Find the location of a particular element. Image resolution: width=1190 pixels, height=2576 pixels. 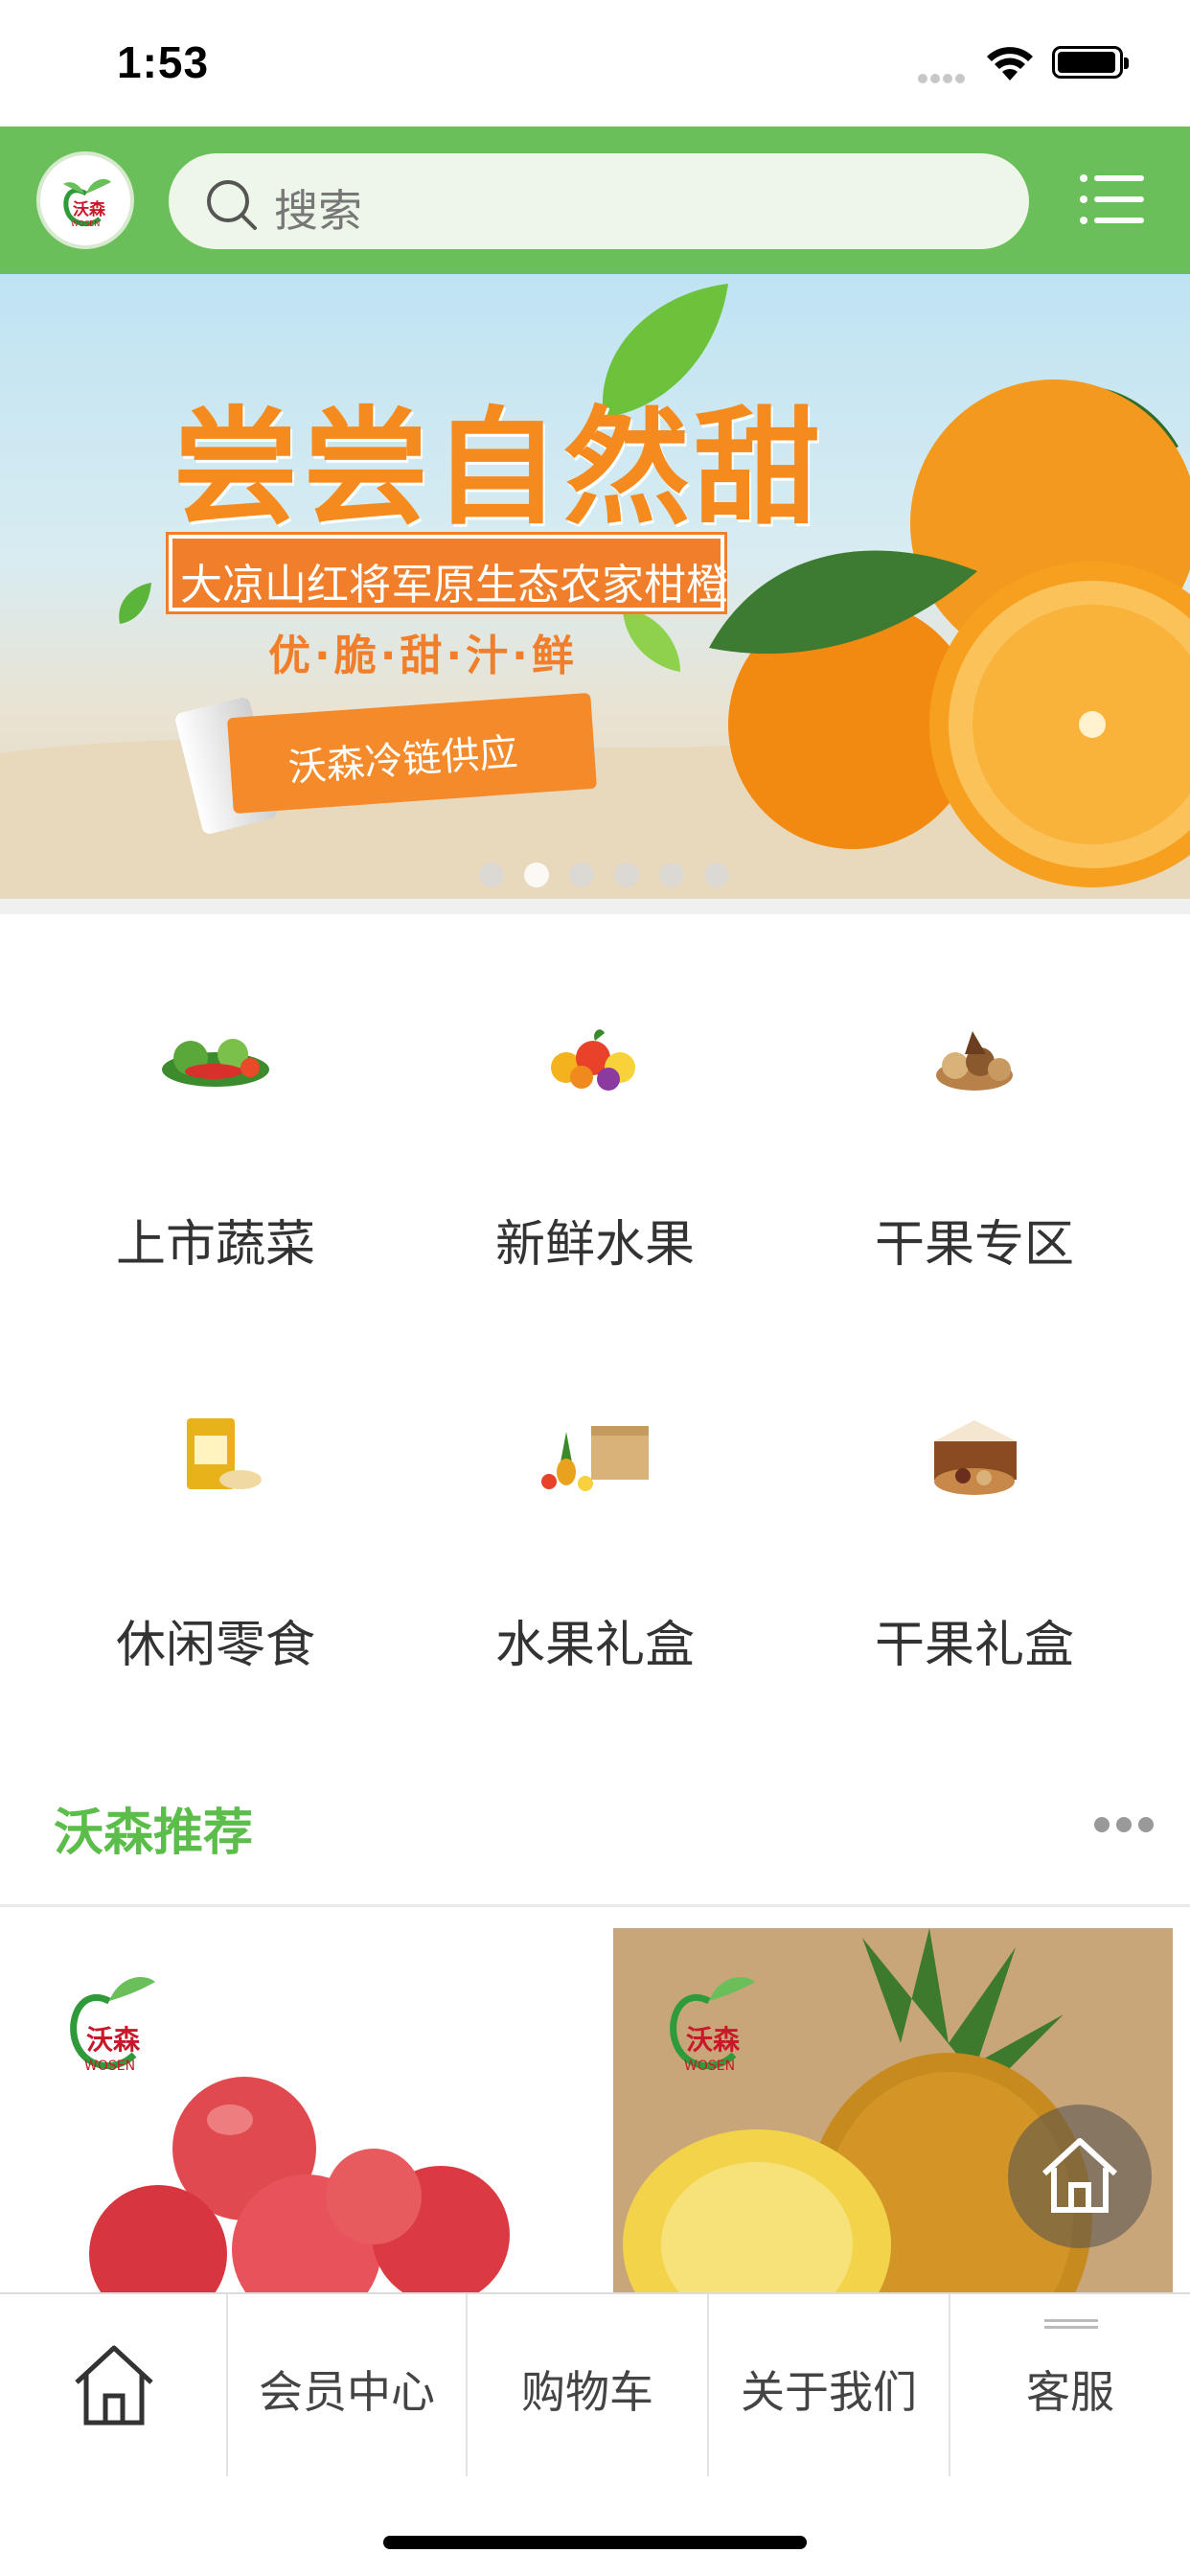

top-header: 沃森 WOSEN 搜索 is located at coordinates (595, 200).